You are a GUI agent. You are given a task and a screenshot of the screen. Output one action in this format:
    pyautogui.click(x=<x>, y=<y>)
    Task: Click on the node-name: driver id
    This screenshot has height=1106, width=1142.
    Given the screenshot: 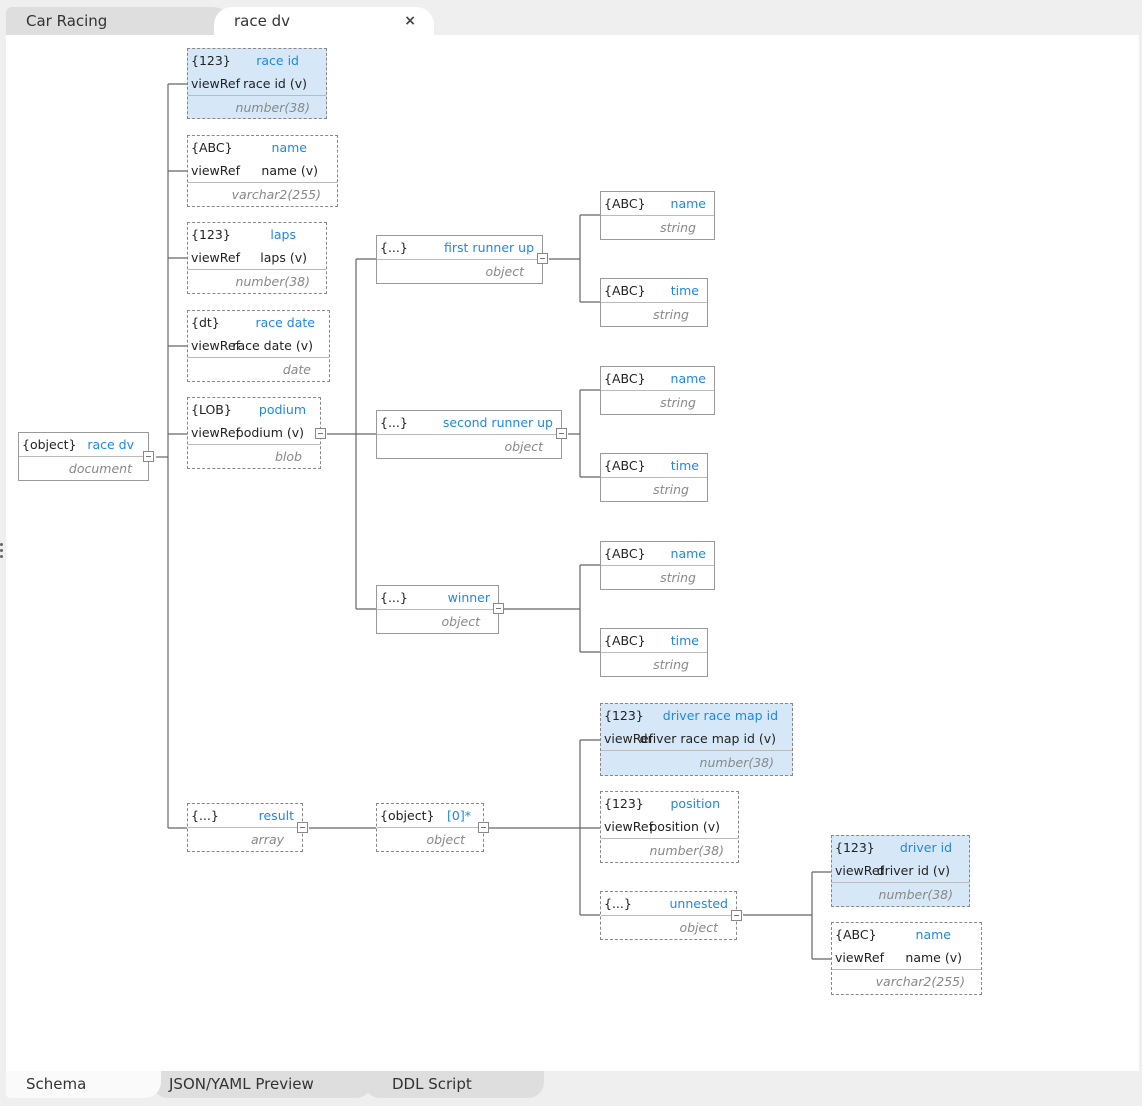 What is the action you would take?
    pyautogui.click(x=925, y=847)
    